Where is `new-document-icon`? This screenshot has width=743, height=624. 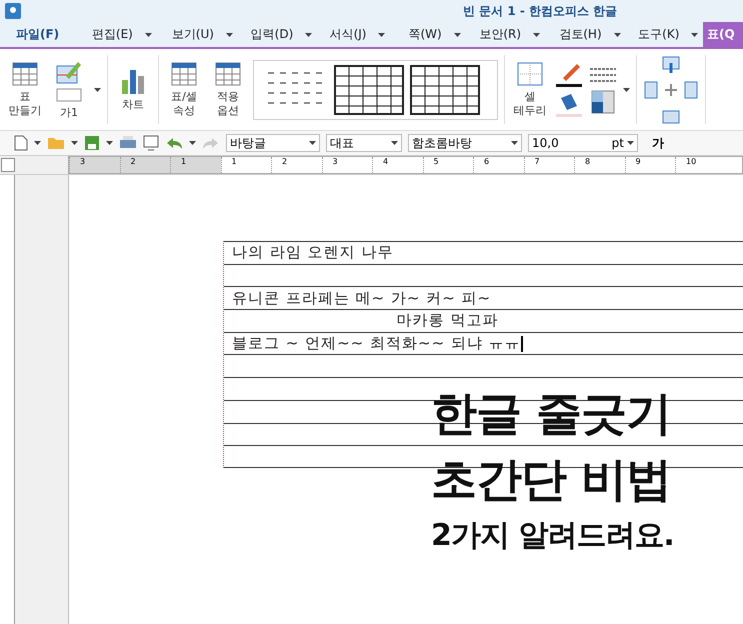
new-document-icon is located at coordinates (21, 143).